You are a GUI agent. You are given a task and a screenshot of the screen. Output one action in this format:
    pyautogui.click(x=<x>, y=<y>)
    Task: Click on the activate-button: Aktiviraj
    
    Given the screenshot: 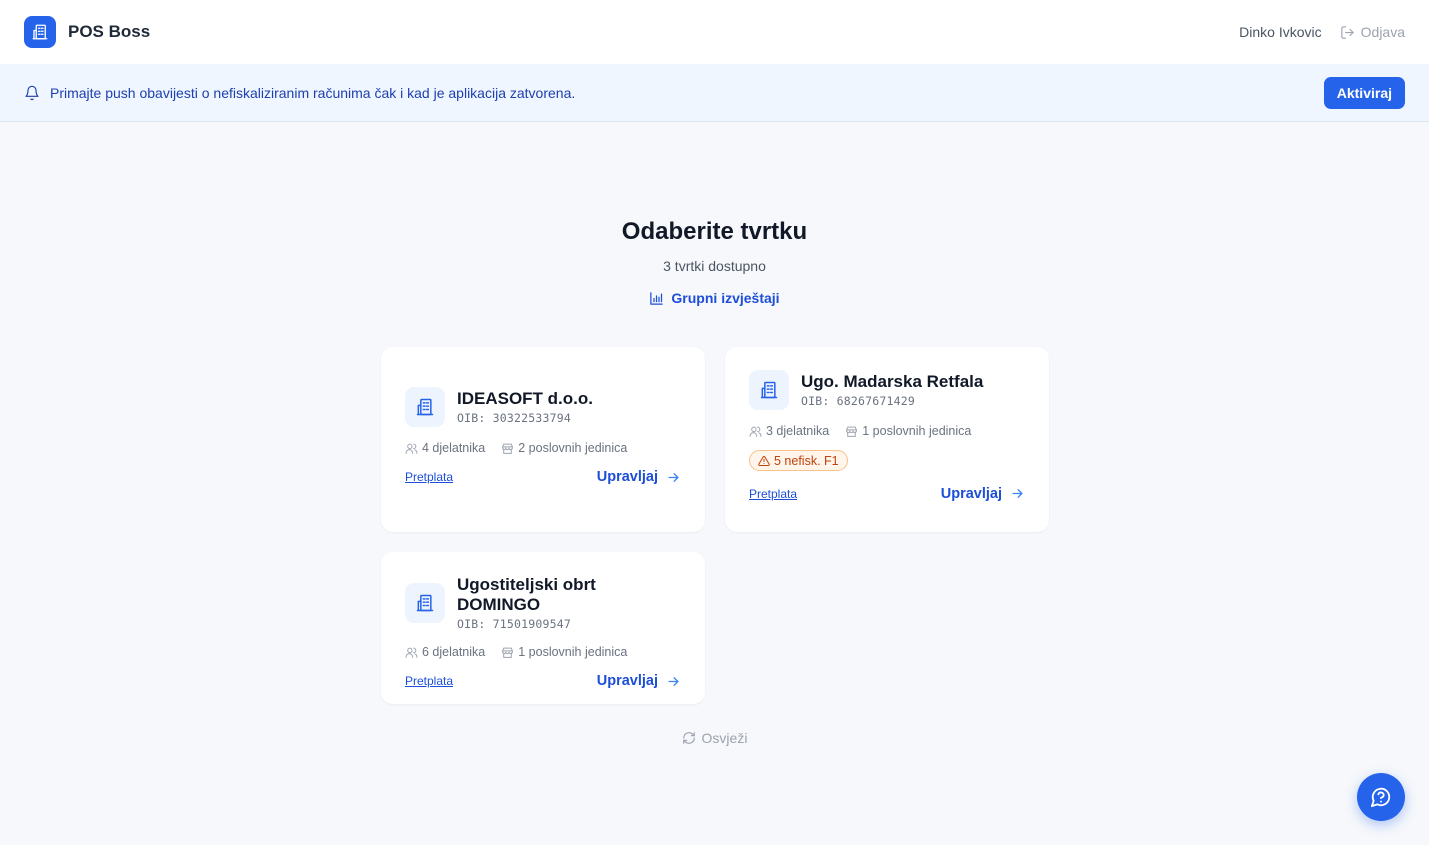 What is the action you would take?
    pyautogui.click(x=1364, y=92)
    